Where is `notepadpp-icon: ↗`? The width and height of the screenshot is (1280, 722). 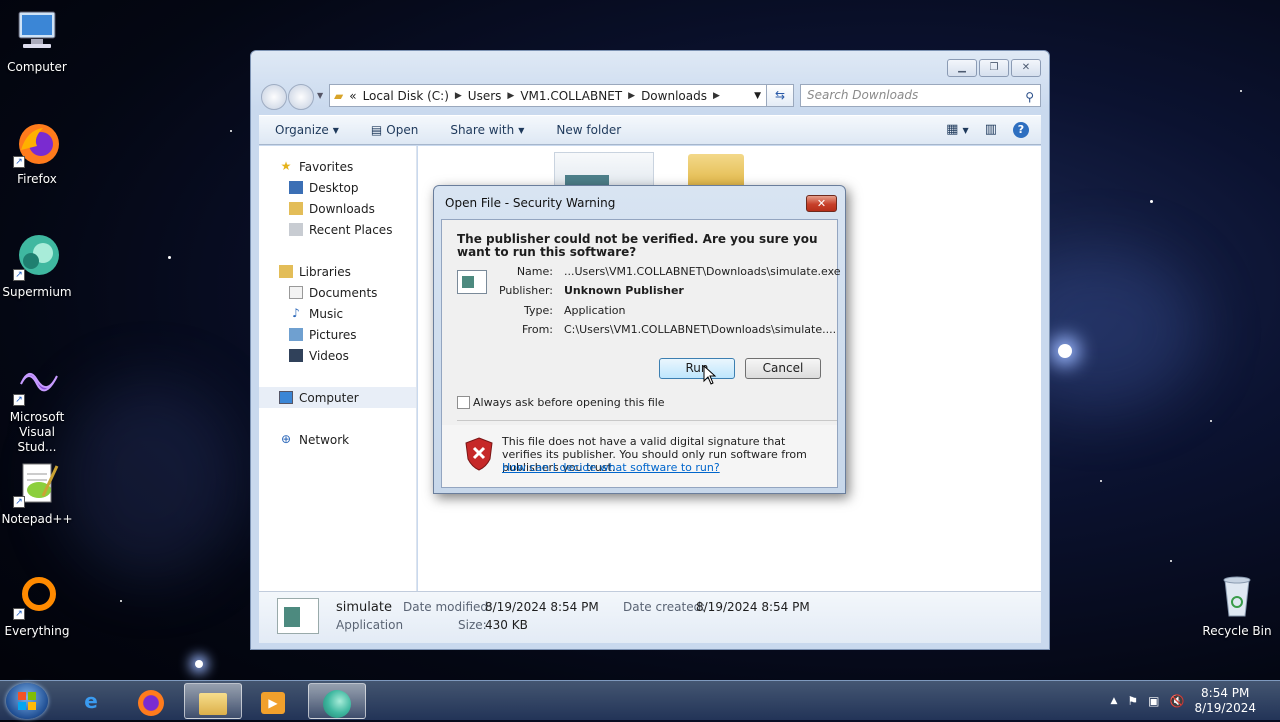 notepadpp-icon: ↗ is located at coordinates (37, 484).